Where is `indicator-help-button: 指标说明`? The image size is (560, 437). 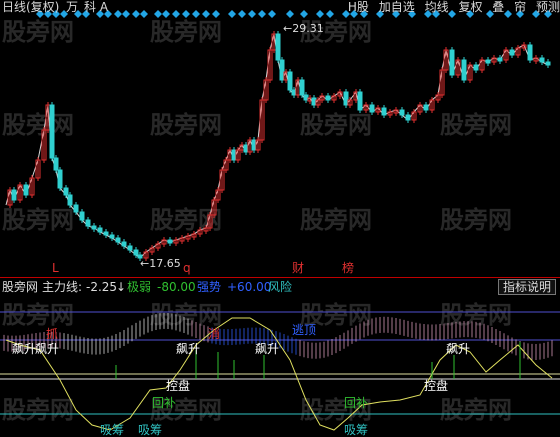 indicator-help-button: 指标说明 is located at coordinates (527, 287).